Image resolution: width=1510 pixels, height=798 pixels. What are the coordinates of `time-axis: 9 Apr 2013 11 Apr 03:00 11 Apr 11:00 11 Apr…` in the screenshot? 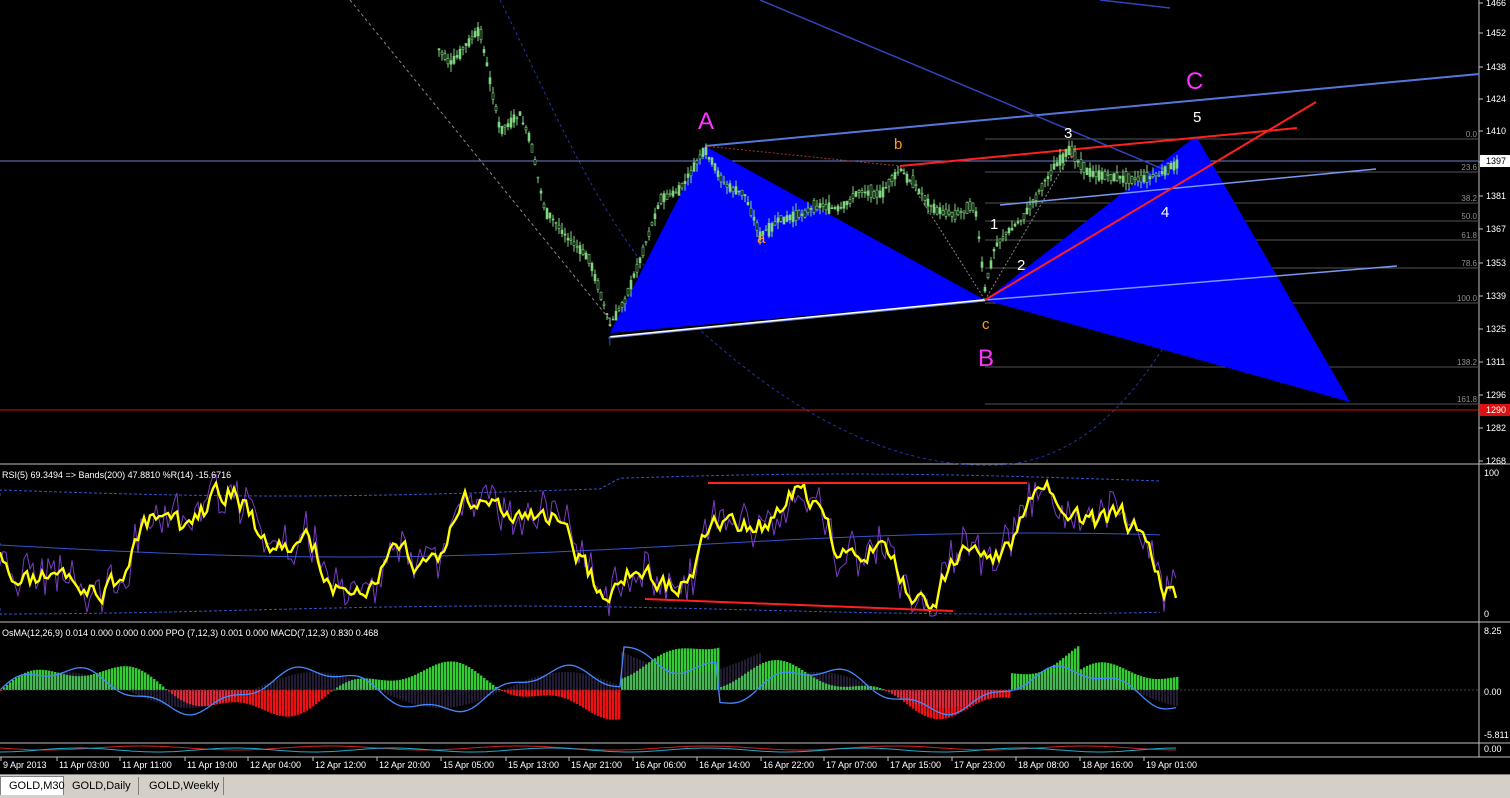 It's located at (598, 763).